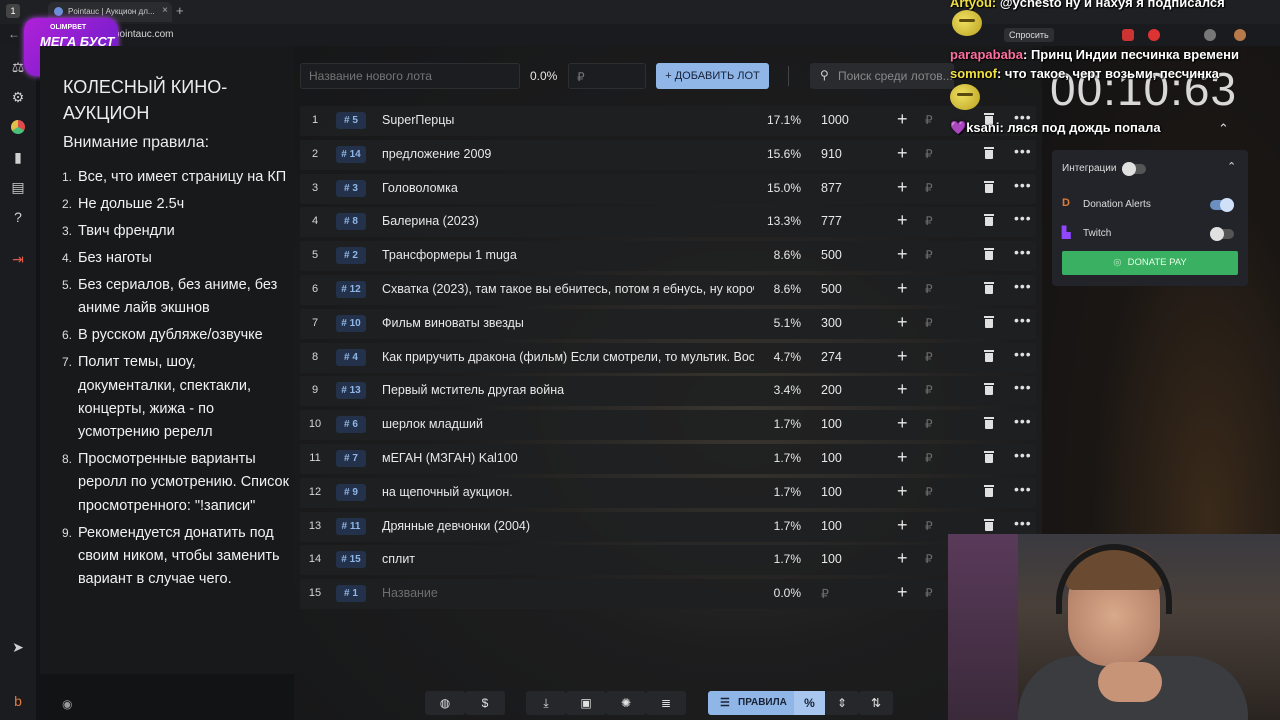  What do you see at coordinates (351, 357) in the screenshot?
I see `lot-id-badge: # 4` at bounding box center [351, 357].